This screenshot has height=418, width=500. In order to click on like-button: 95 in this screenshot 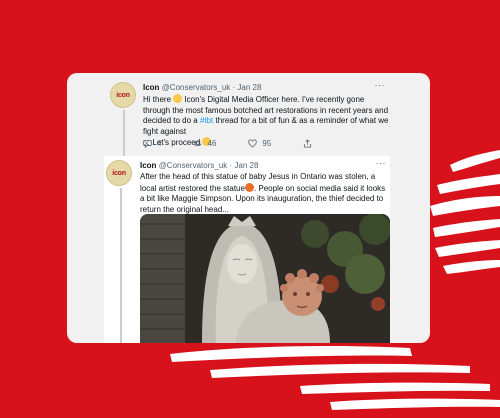, I will do `click(259, 143)`.